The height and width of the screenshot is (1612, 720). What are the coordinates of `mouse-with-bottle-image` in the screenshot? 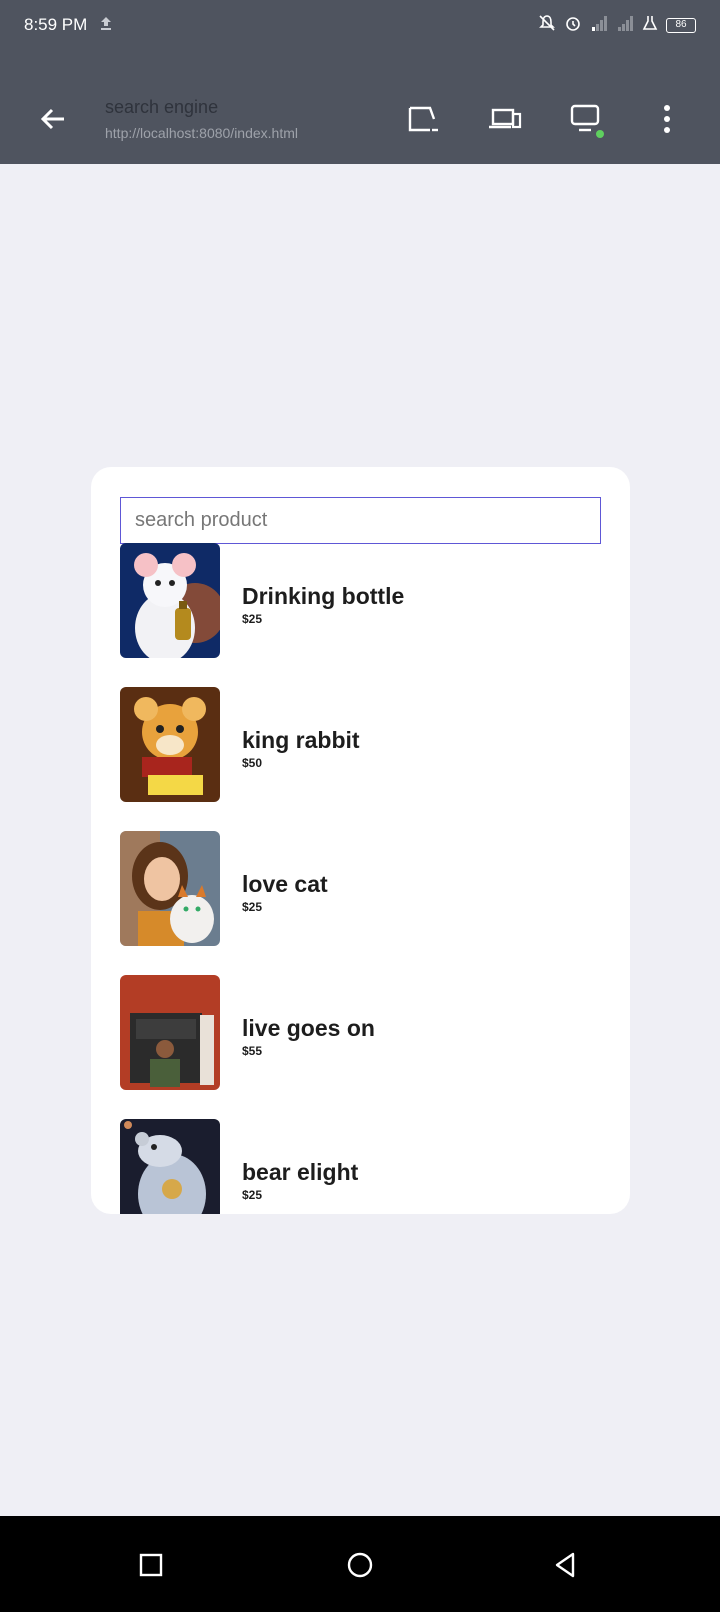 It's located at (170, 600).